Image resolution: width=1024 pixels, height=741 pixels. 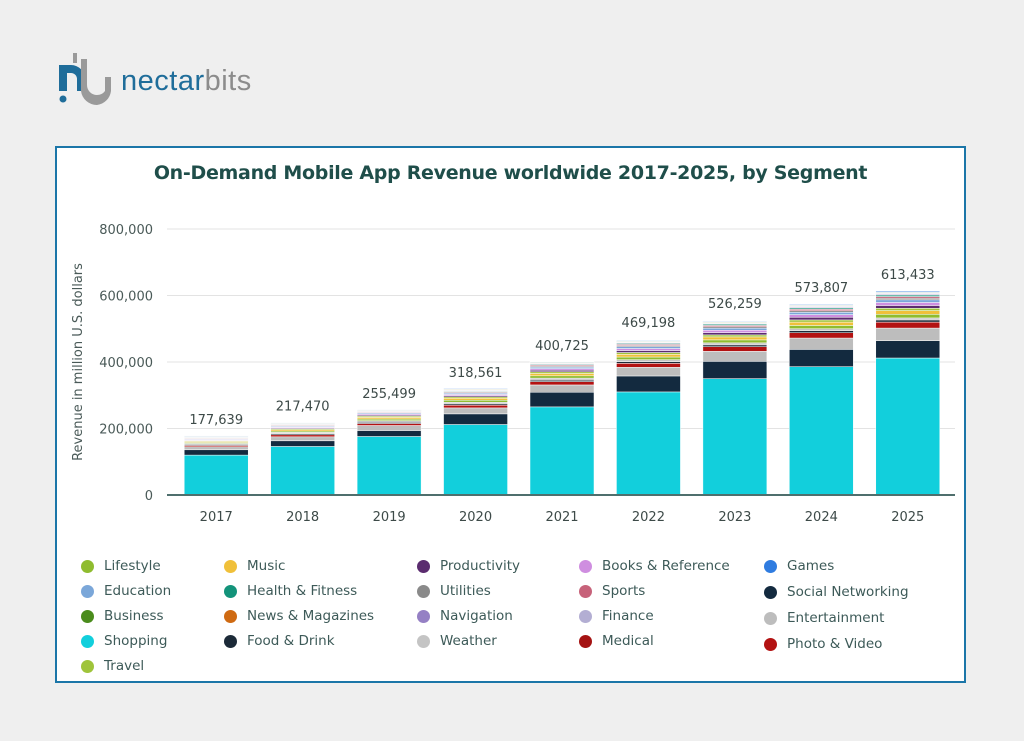 What do you see at coordinates (624, 591) in the screenshot?
I see `legend-label: Sports` at bounding box center [624, 591].